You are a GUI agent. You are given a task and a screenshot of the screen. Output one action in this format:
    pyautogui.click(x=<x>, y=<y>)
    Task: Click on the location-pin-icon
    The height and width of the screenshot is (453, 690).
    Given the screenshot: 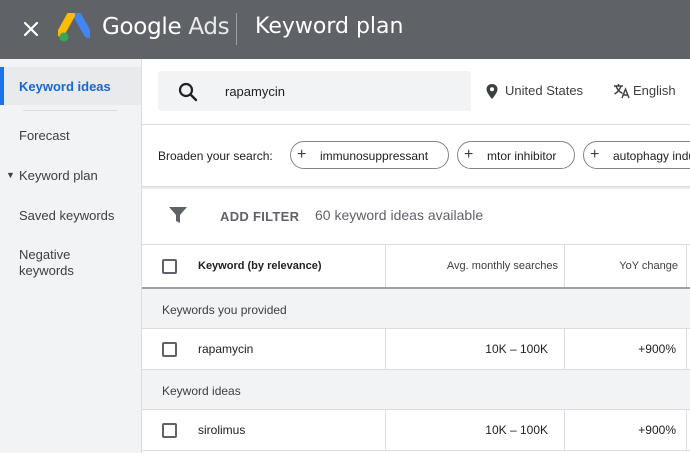 What is the action you would take?
    pyautogui.click(x=492, y=91)
    